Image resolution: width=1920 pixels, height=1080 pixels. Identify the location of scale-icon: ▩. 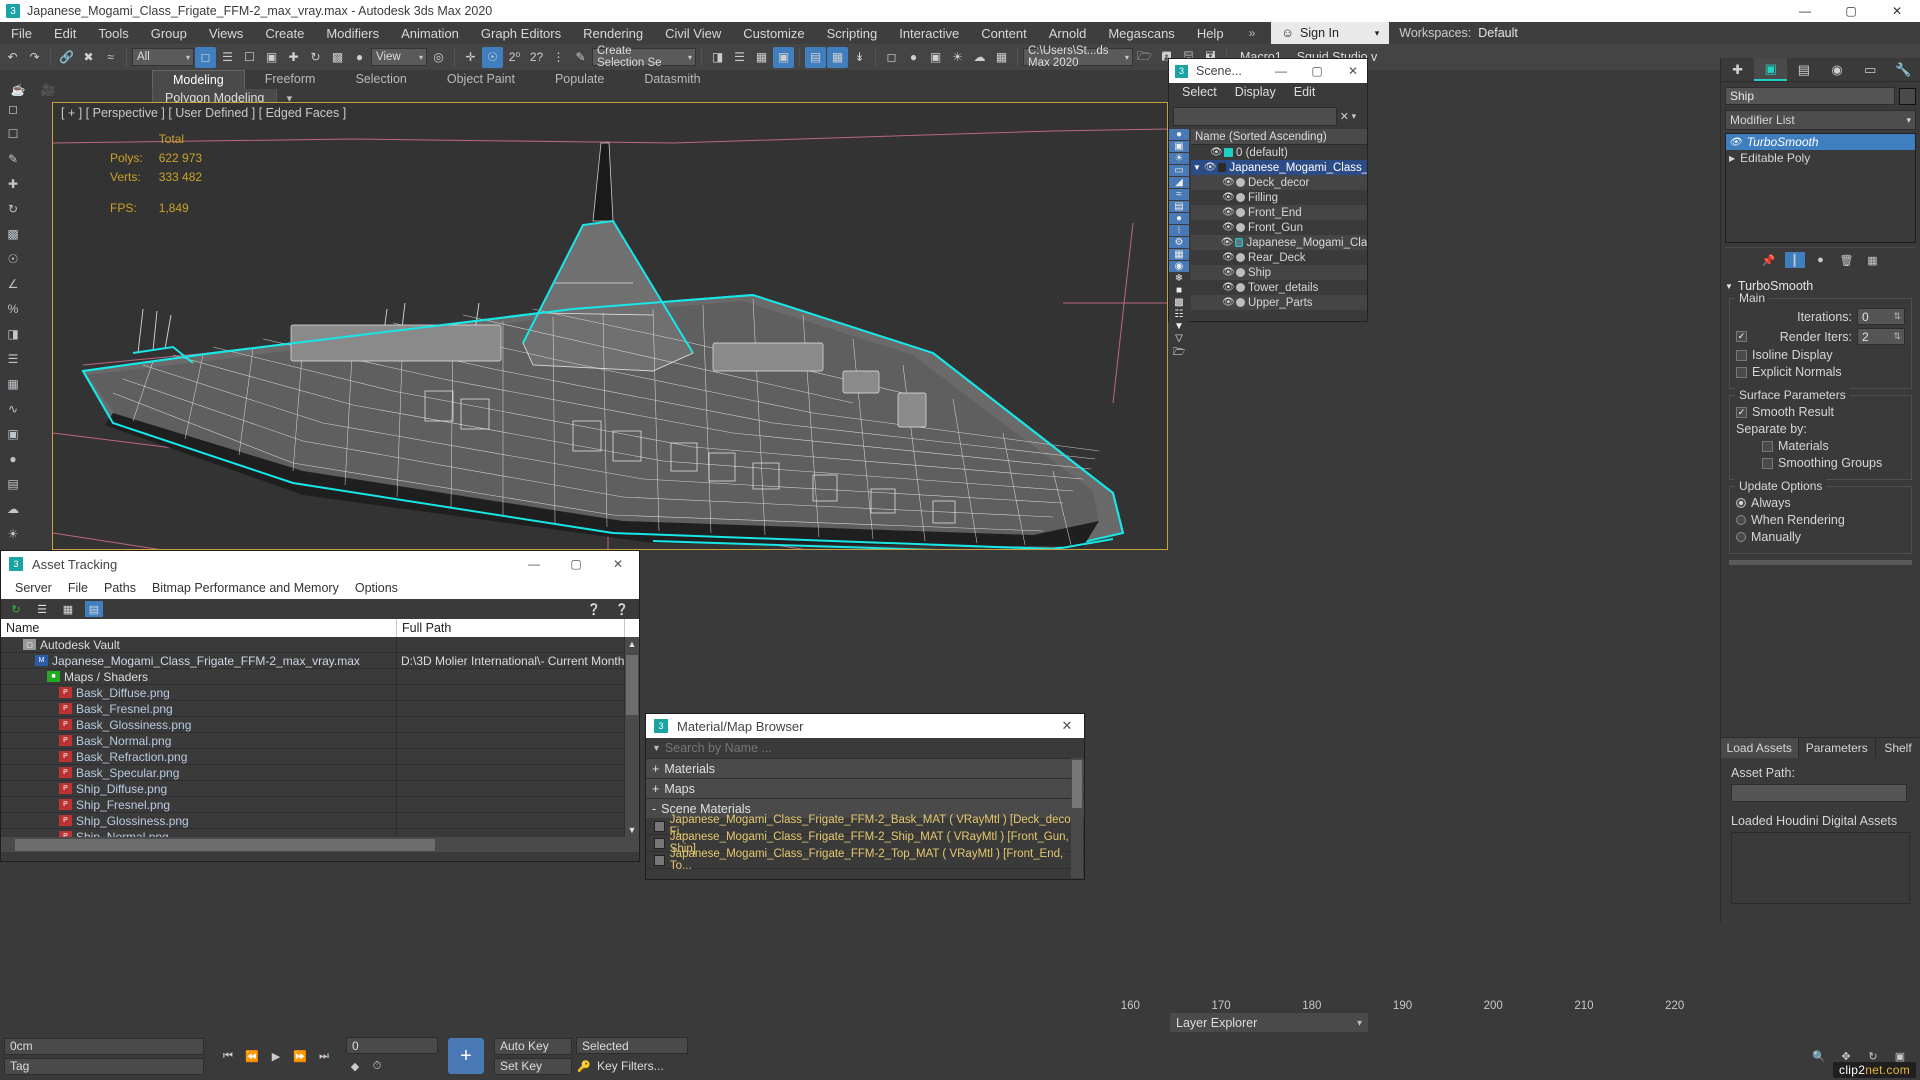
(13, 234).